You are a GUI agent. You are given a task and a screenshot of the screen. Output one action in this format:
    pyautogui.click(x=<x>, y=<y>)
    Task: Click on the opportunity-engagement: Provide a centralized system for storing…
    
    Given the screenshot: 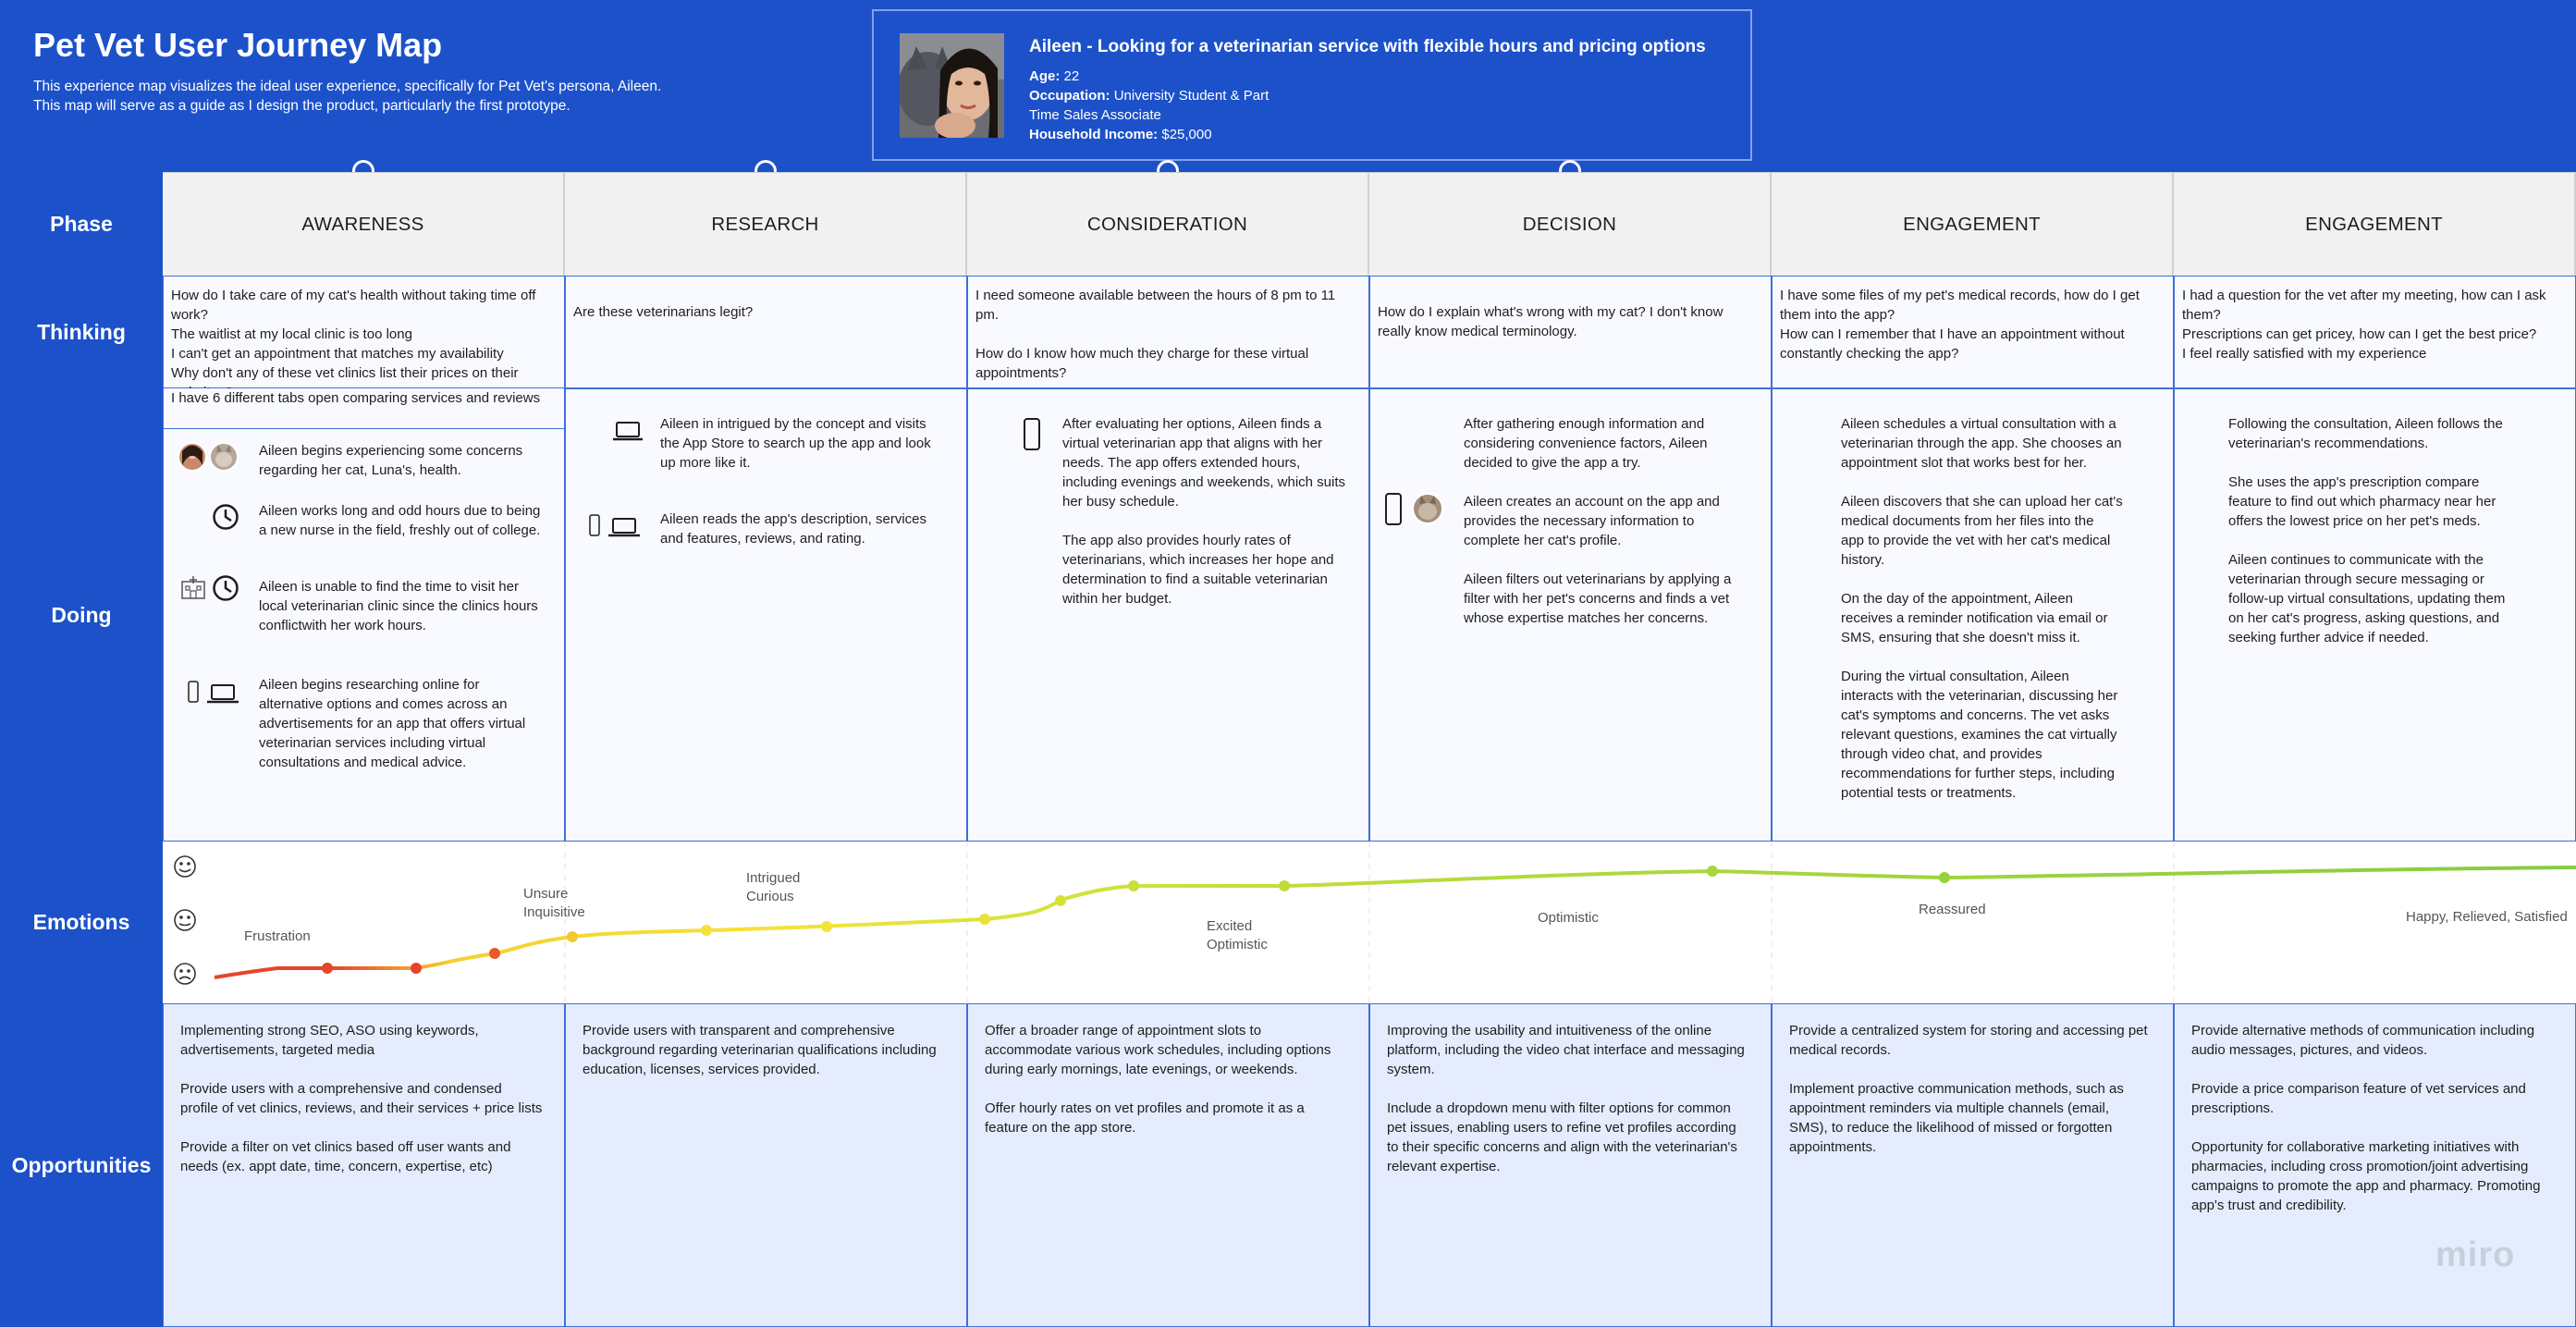 What is the action you would take?
    pyautogui.click(x=1973, y=1165)
    